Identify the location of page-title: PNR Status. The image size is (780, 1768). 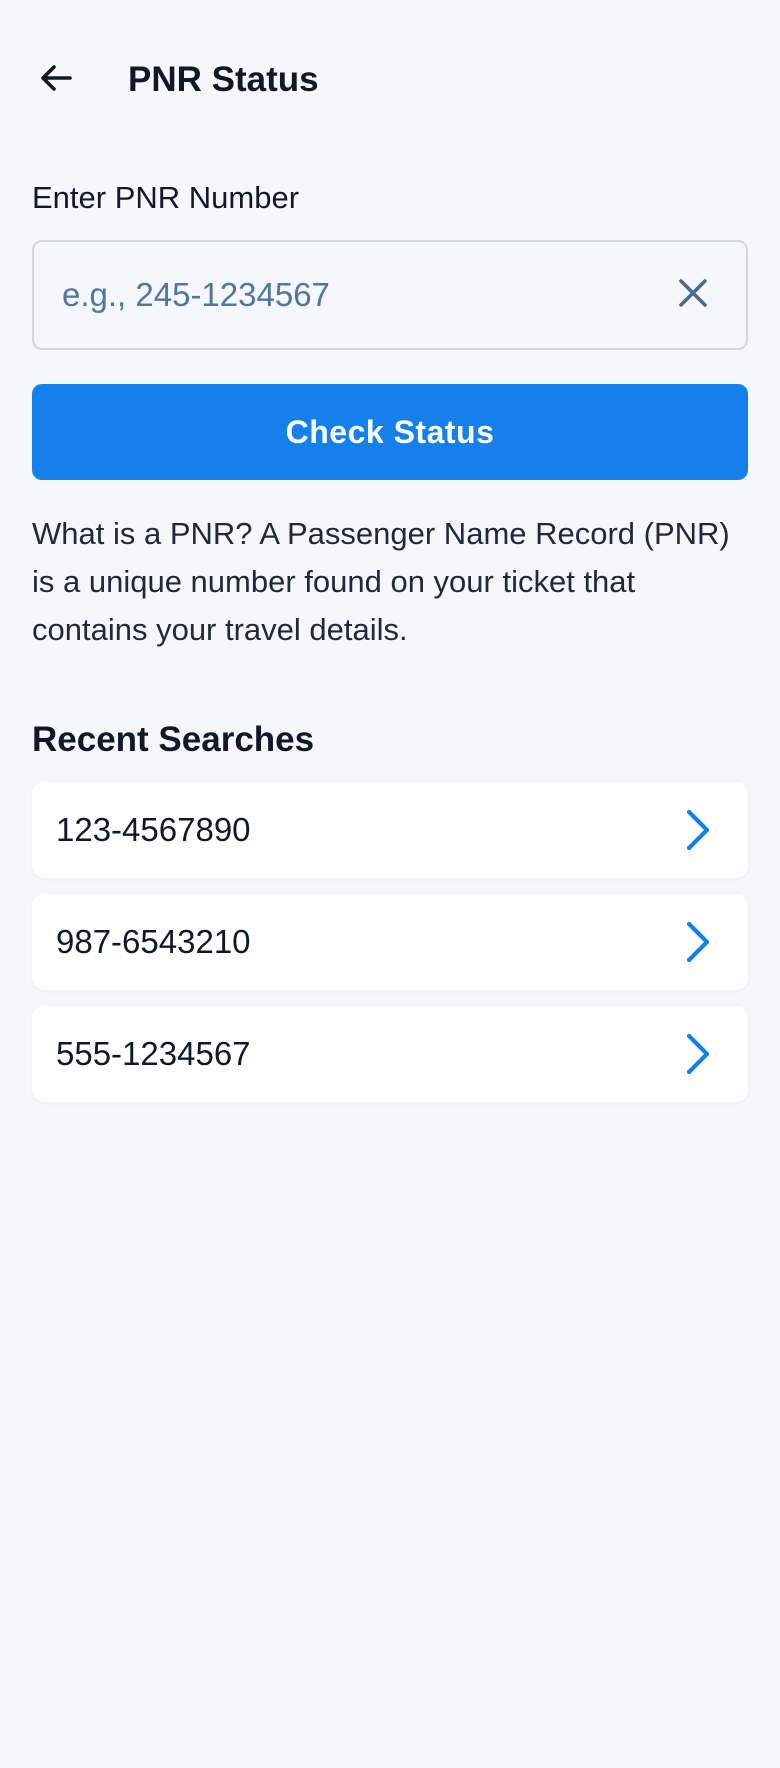
(223, 79).